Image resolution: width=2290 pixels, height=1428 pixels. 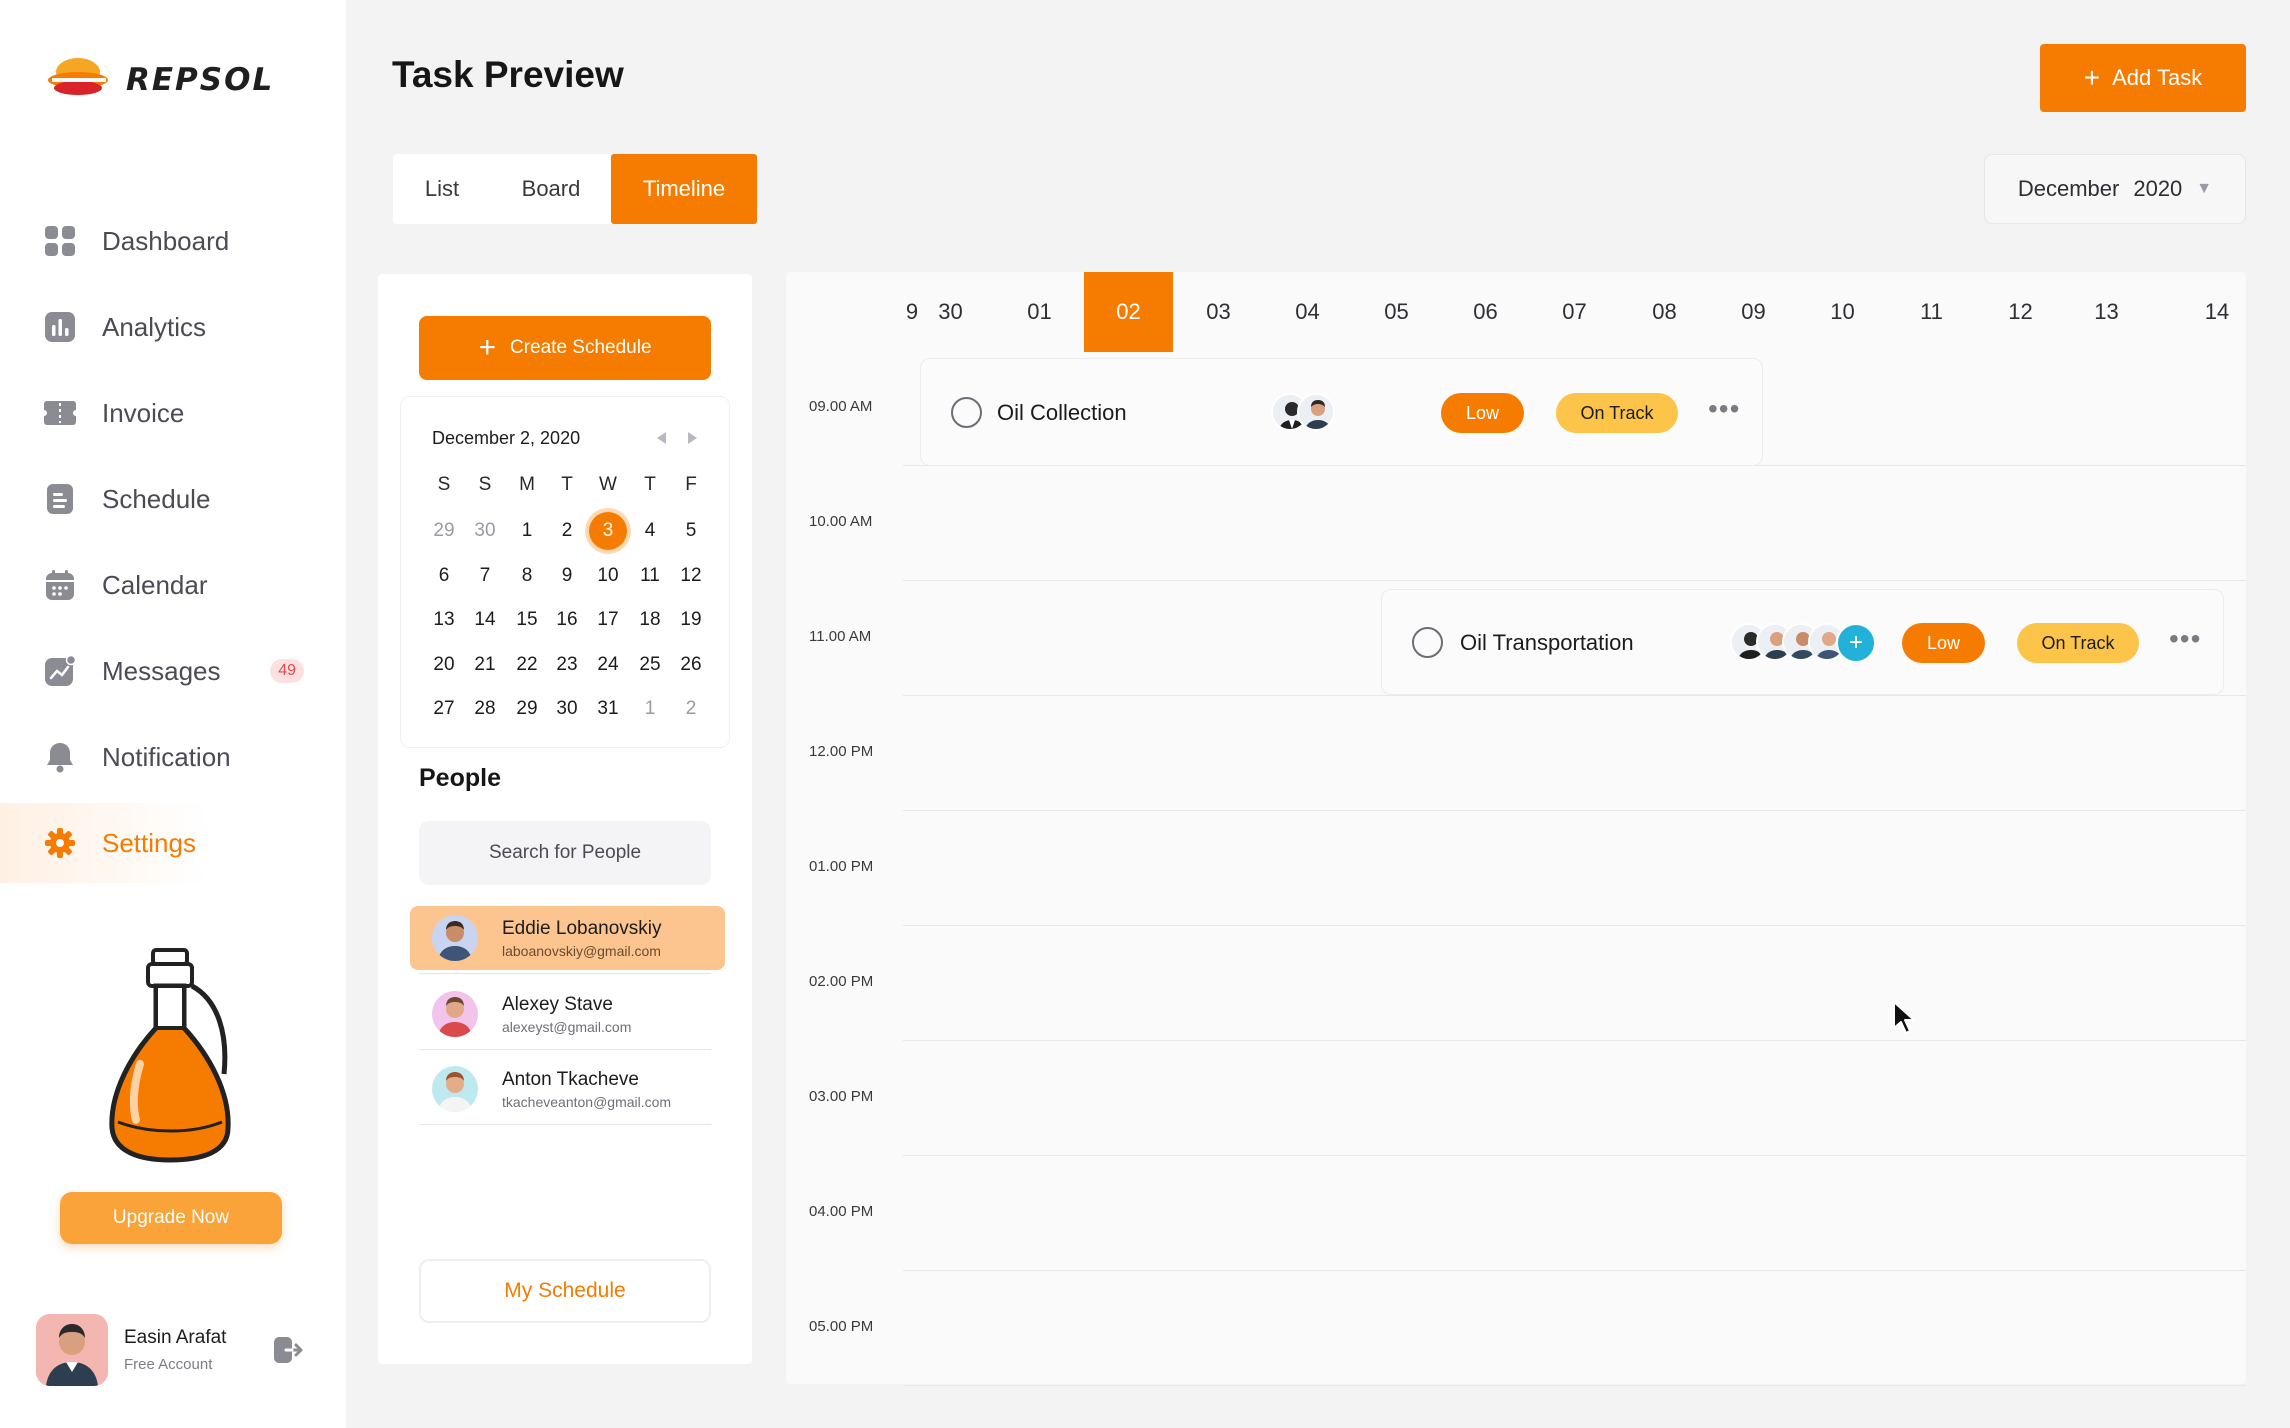 I want to click on timeline-day: 11, so click(x=1931, y=312).